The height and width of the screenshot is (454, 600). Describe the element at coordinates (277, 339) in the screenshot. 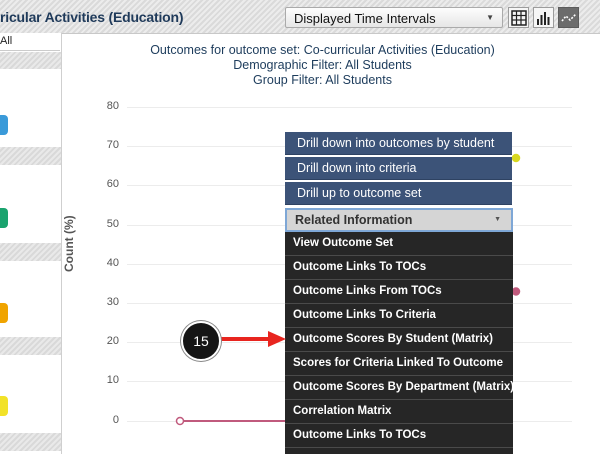

I see `callout-arrow-head` at that location.